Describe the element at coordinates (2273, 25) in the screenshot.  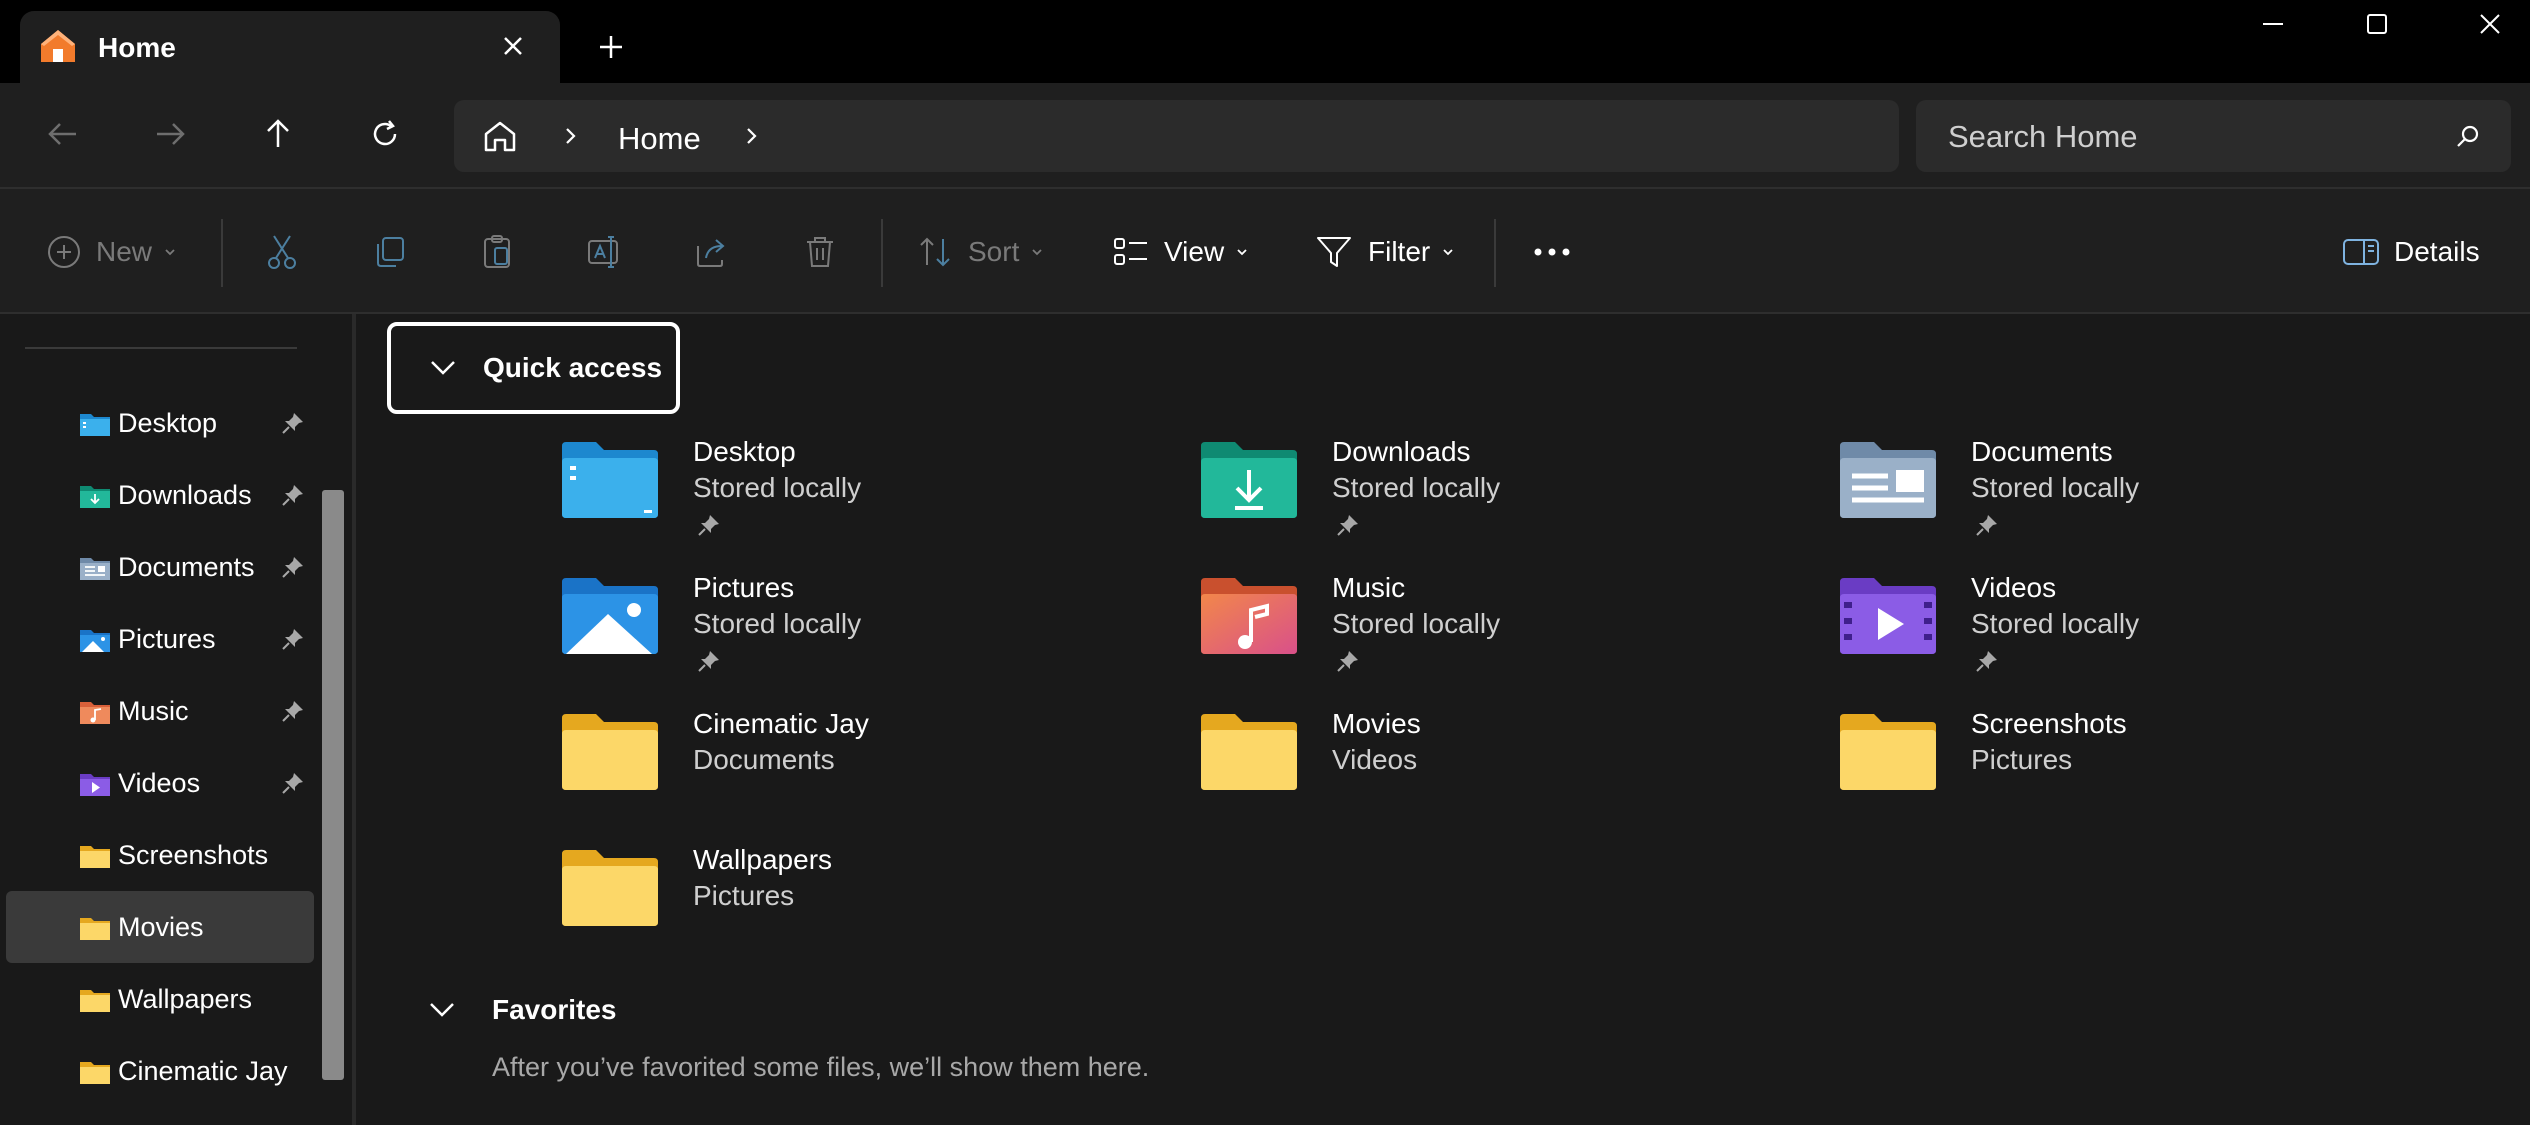
I see `minimize-icon` at that location.